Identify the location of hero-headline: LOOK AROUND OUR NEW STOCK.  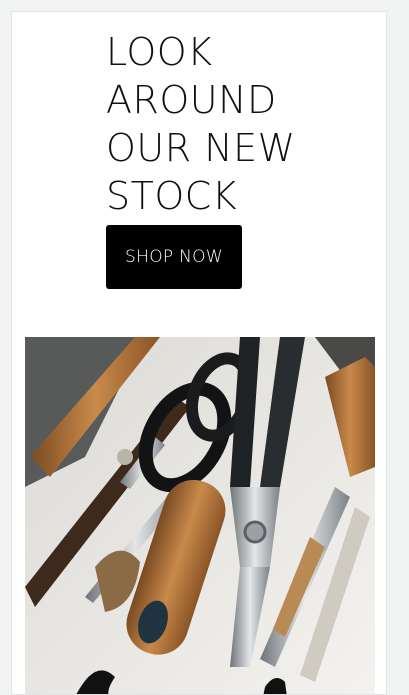
(201, 124).